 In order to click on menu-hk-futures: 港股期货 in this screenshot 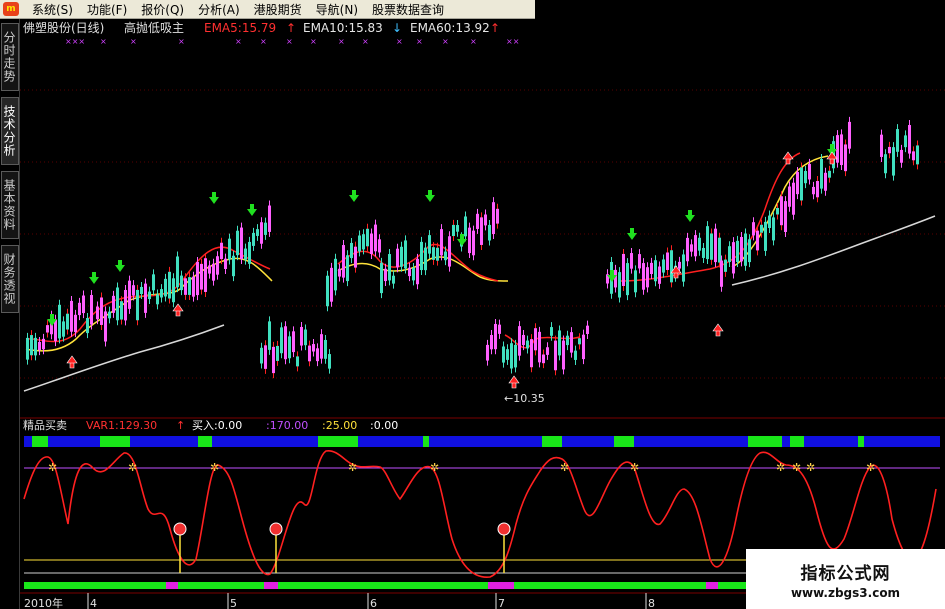, I will do `click(278, 9)`.